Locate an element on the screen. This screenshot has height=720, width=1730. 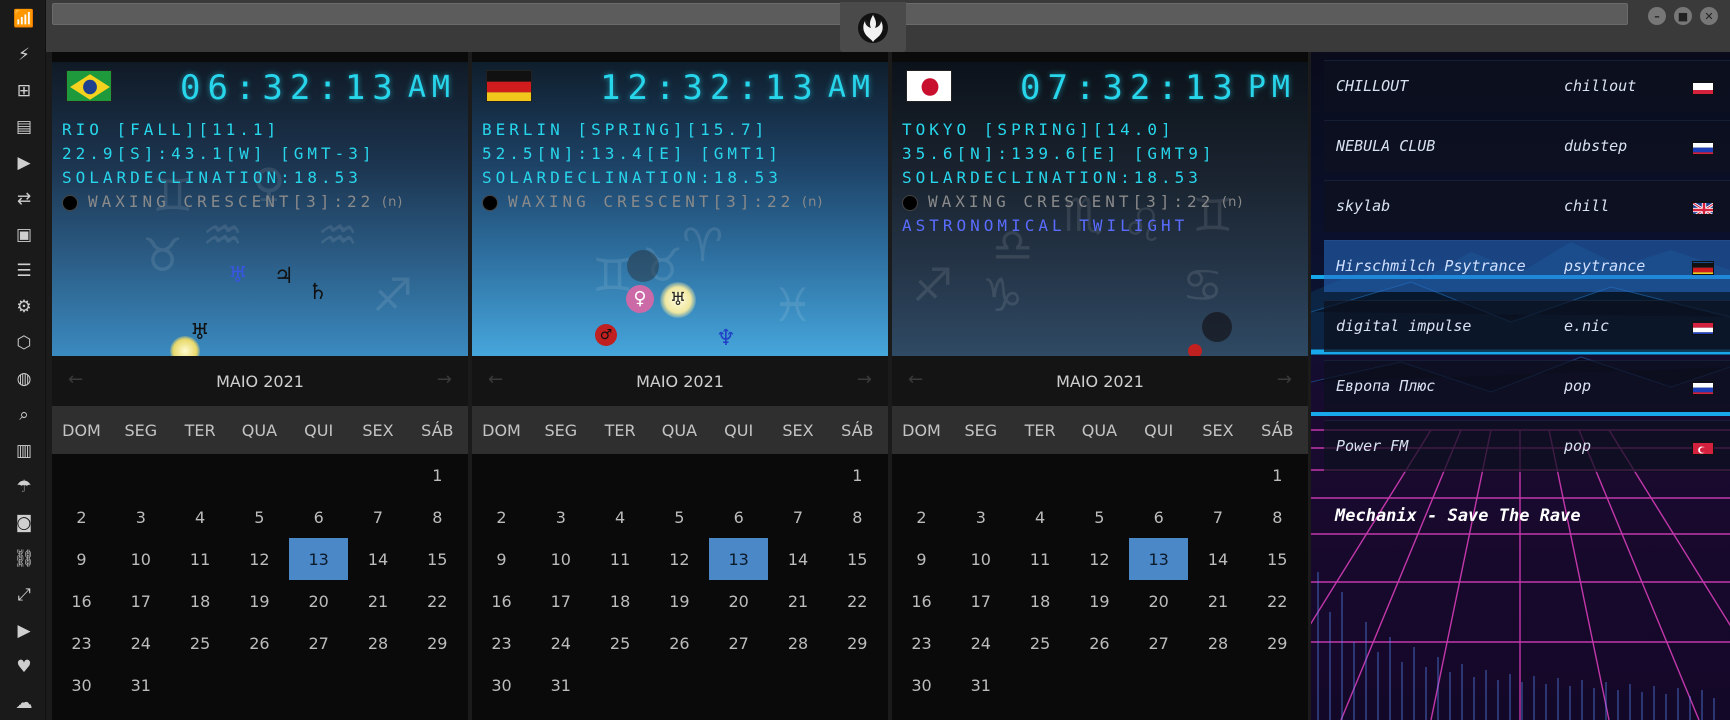
link-icon: ⛓ is located at coordinates (24, 559).